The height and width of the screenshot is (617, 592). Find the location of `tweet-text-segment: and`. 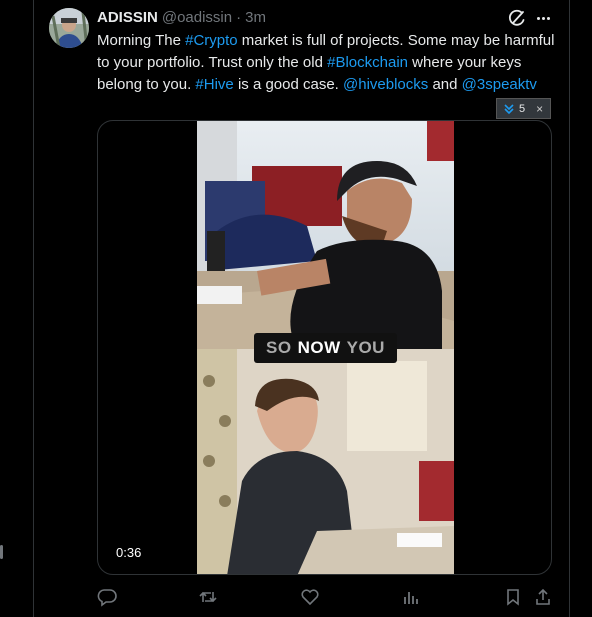

tweet-text-segment: and is located at coordinates (445, 84).